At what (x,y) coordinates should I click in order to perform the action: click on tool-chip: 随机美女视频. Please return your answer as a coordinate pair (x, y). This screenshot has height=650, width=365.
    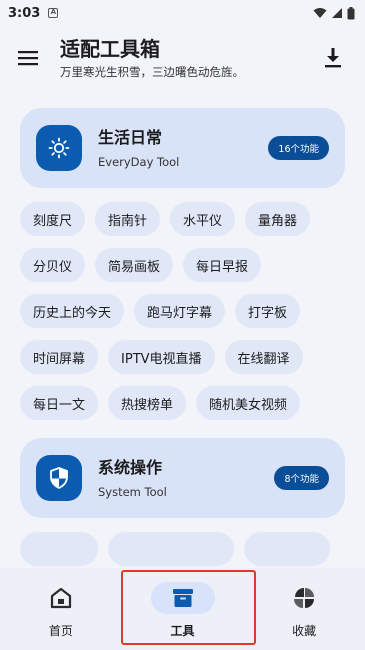
    Looking at the image, I should click on (248, 403).